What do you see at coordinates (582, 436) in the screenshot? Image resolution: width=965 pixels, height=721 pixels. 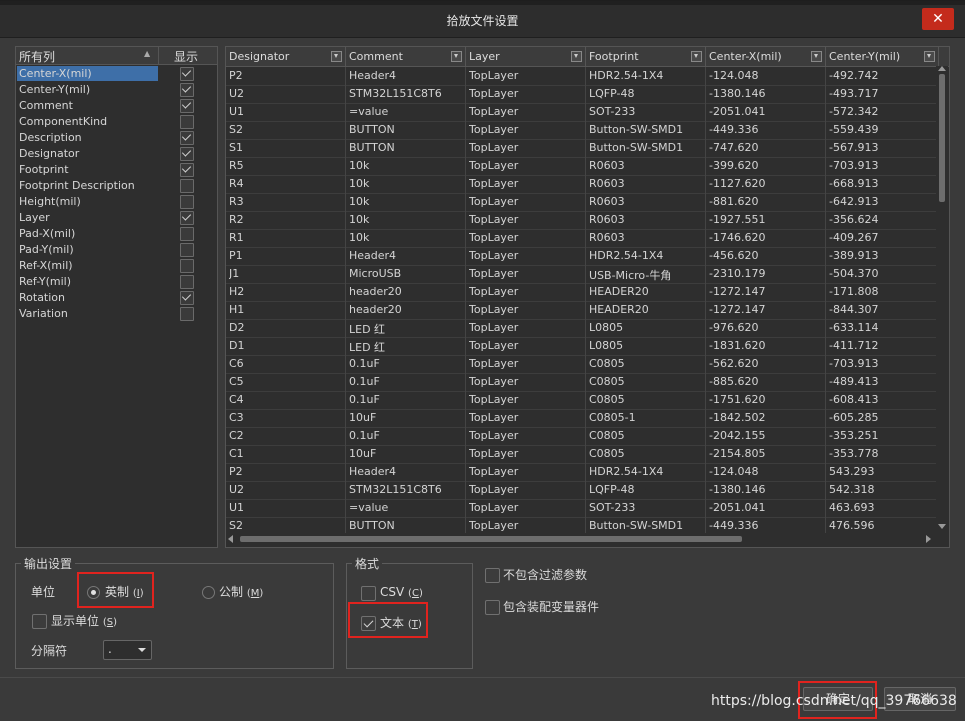 I see `table-row: C2 0.1uF TopLayer C0805 -2042.155 -353.251` at bounding box center [582, 436].